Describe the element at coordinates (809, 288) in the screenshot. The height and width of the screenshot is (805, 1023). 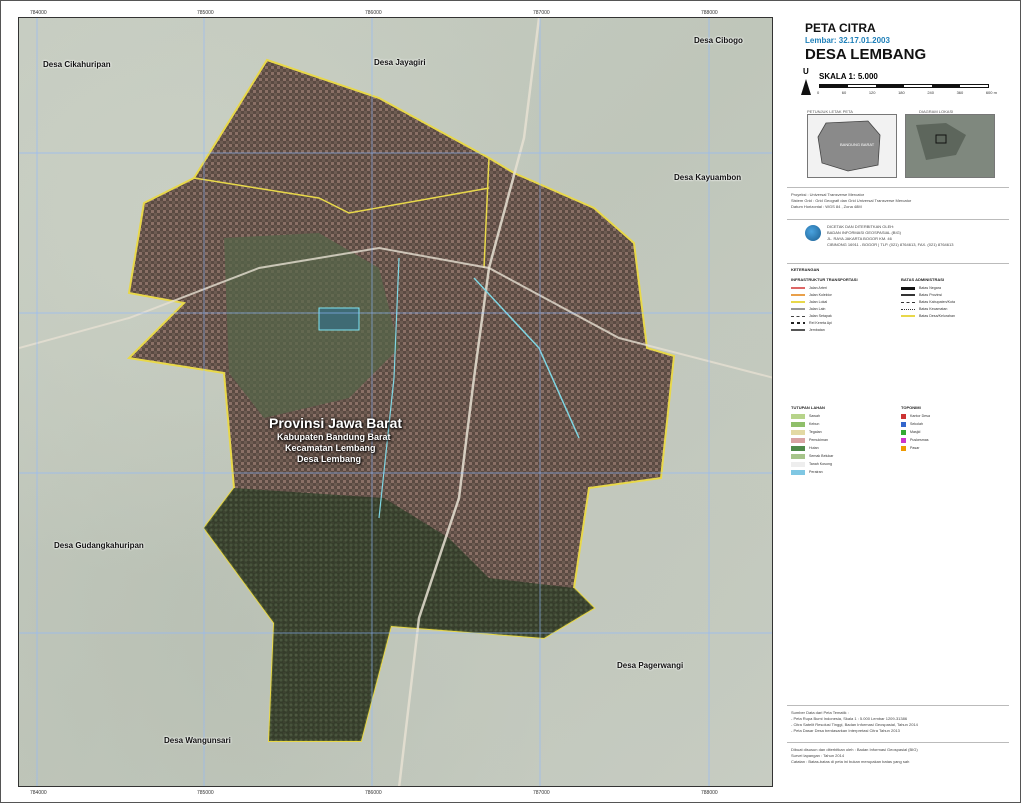
I see `legend-item: Jalan Arteri` at that location.